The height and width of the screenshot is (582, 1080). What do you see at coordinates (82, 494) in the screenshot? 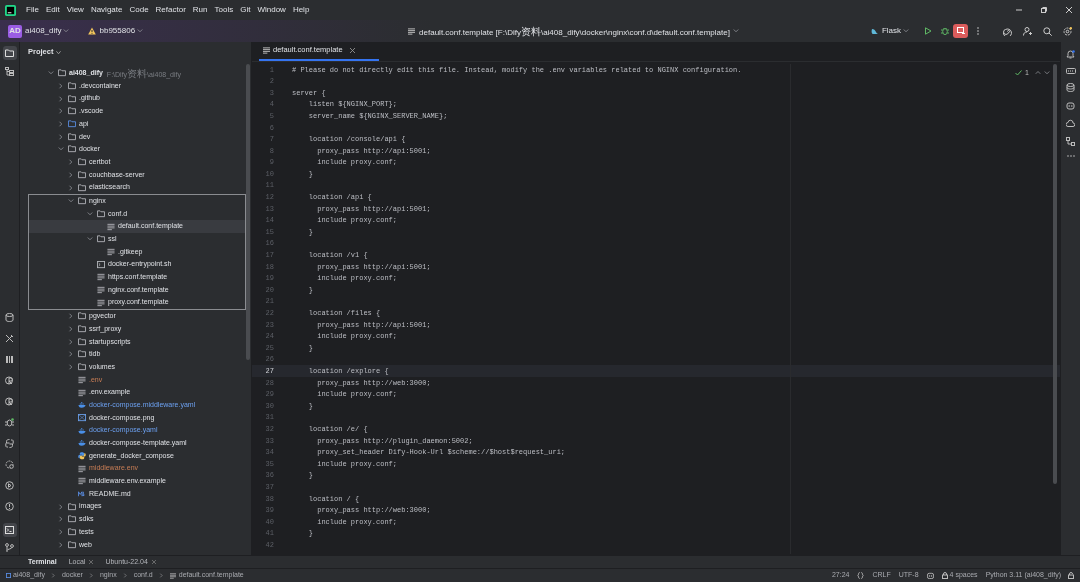
I see `markdown-icon` at bounding box center [82, 494].